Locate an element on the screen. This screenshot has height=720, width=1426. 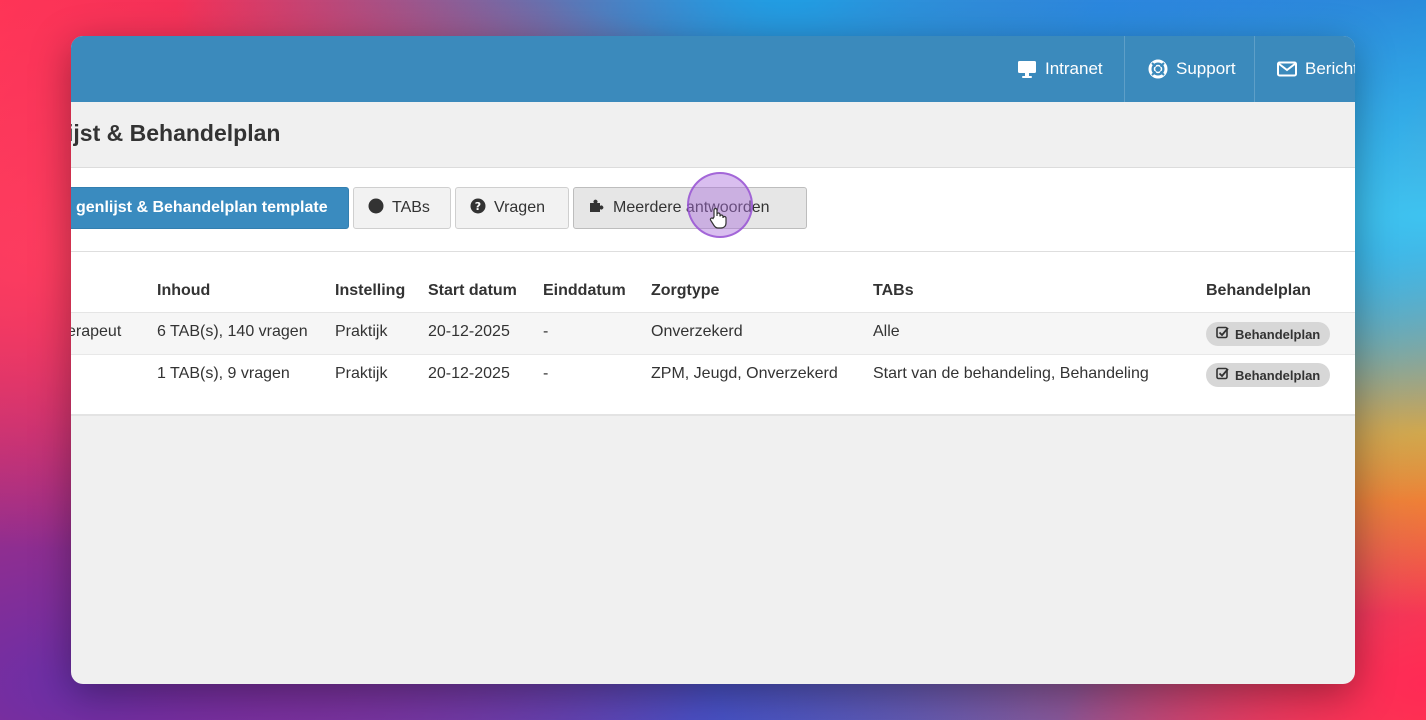
vragen-button-label: Vragen is located at coordinates (519, 207).